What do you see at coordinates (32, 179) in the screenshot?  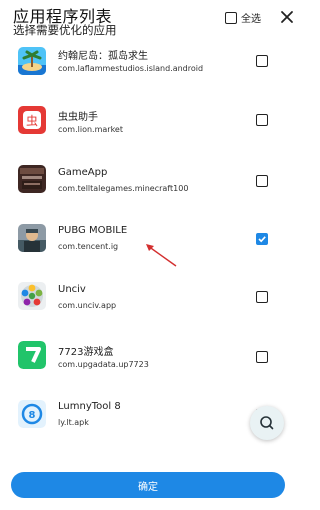 I see `minecraft-story-mode-icon` at bounding box center [32, 179].